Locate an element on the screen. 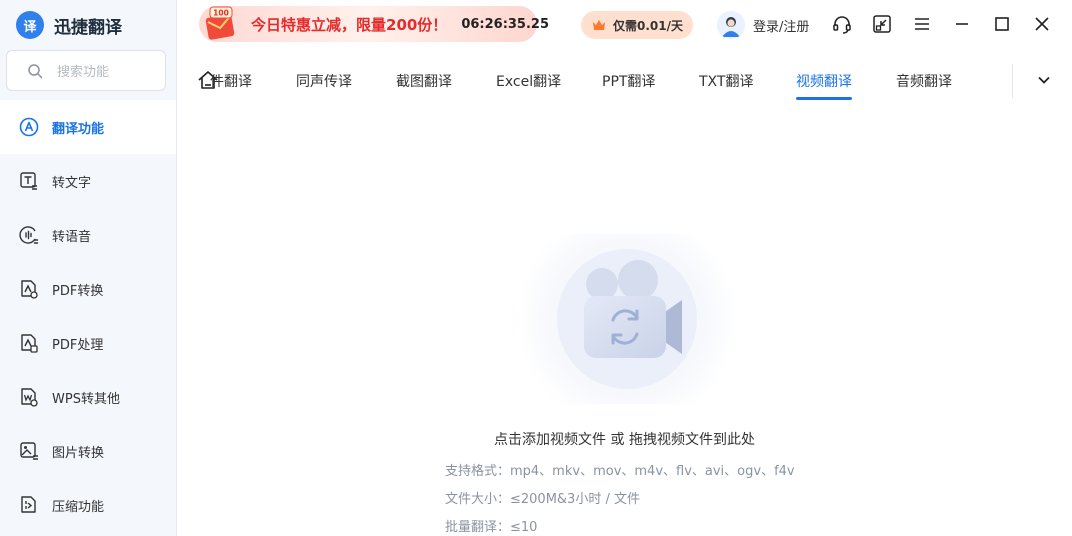 The height and width of the screenshot is (536, 1072). headset-icon is located at coordinates (842, 25).